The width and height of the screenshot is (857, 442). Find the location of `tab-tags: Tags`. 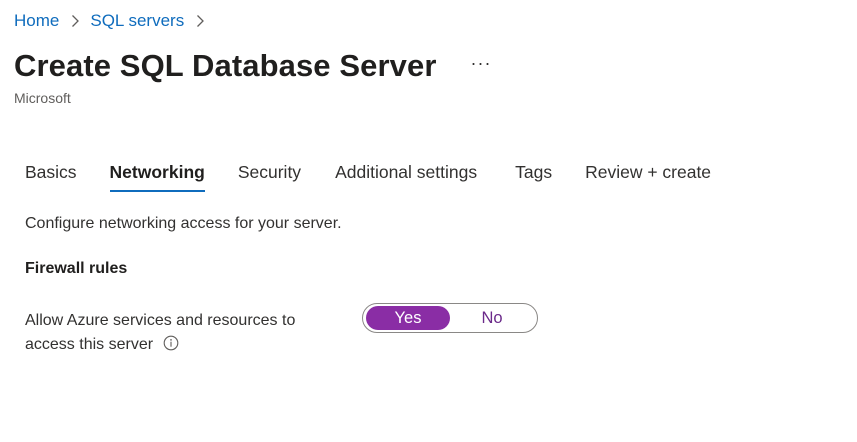

tab-tags: Tags is located at coordinates (533, 176).